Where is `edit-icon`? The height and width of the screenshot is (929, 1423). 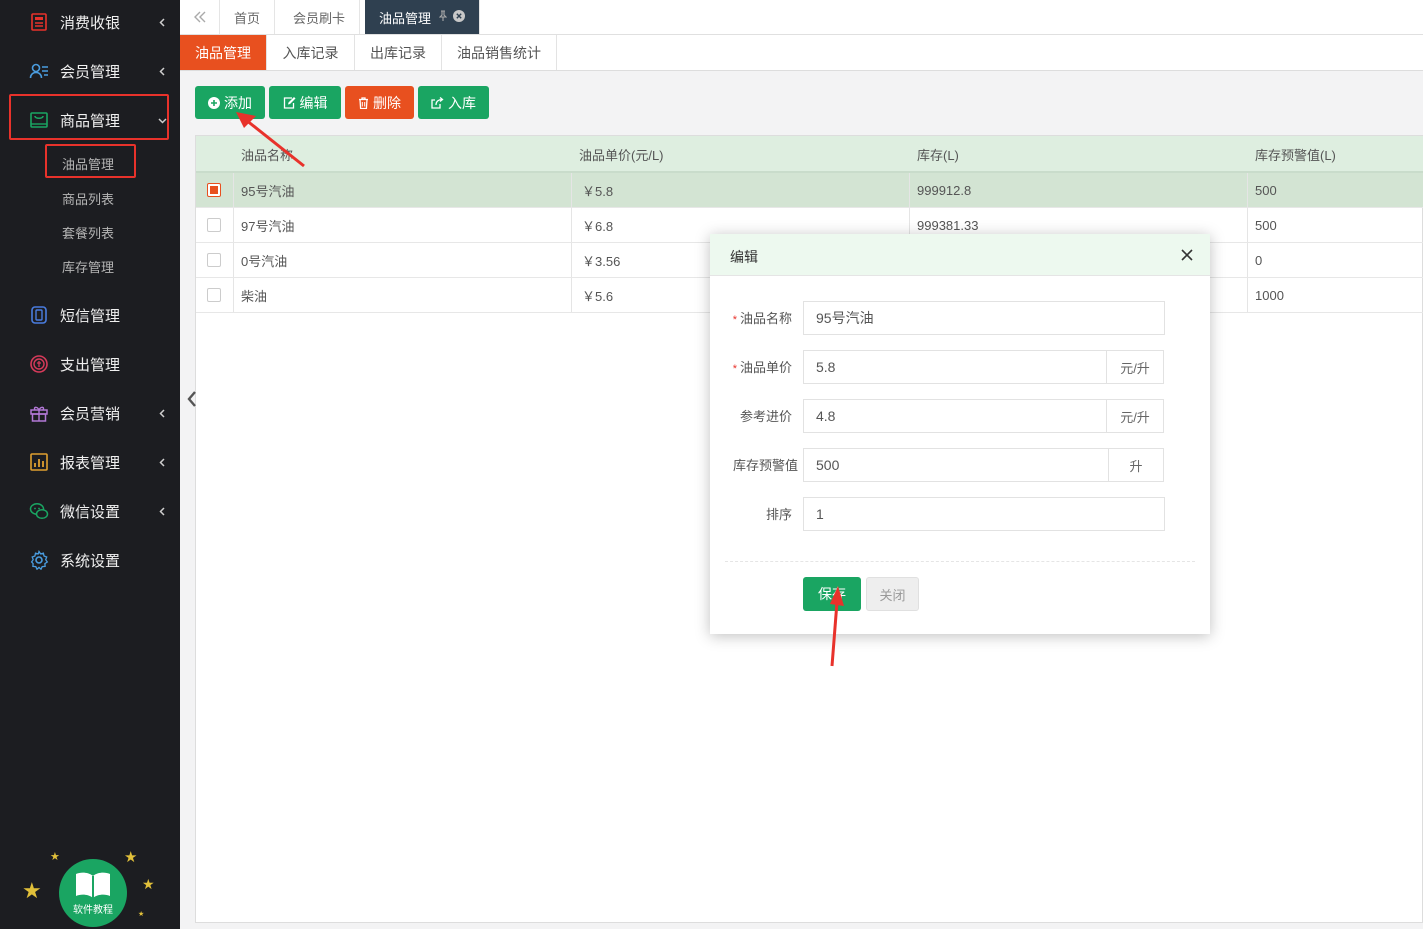
edit-icon is located at coordinates (289, 102).